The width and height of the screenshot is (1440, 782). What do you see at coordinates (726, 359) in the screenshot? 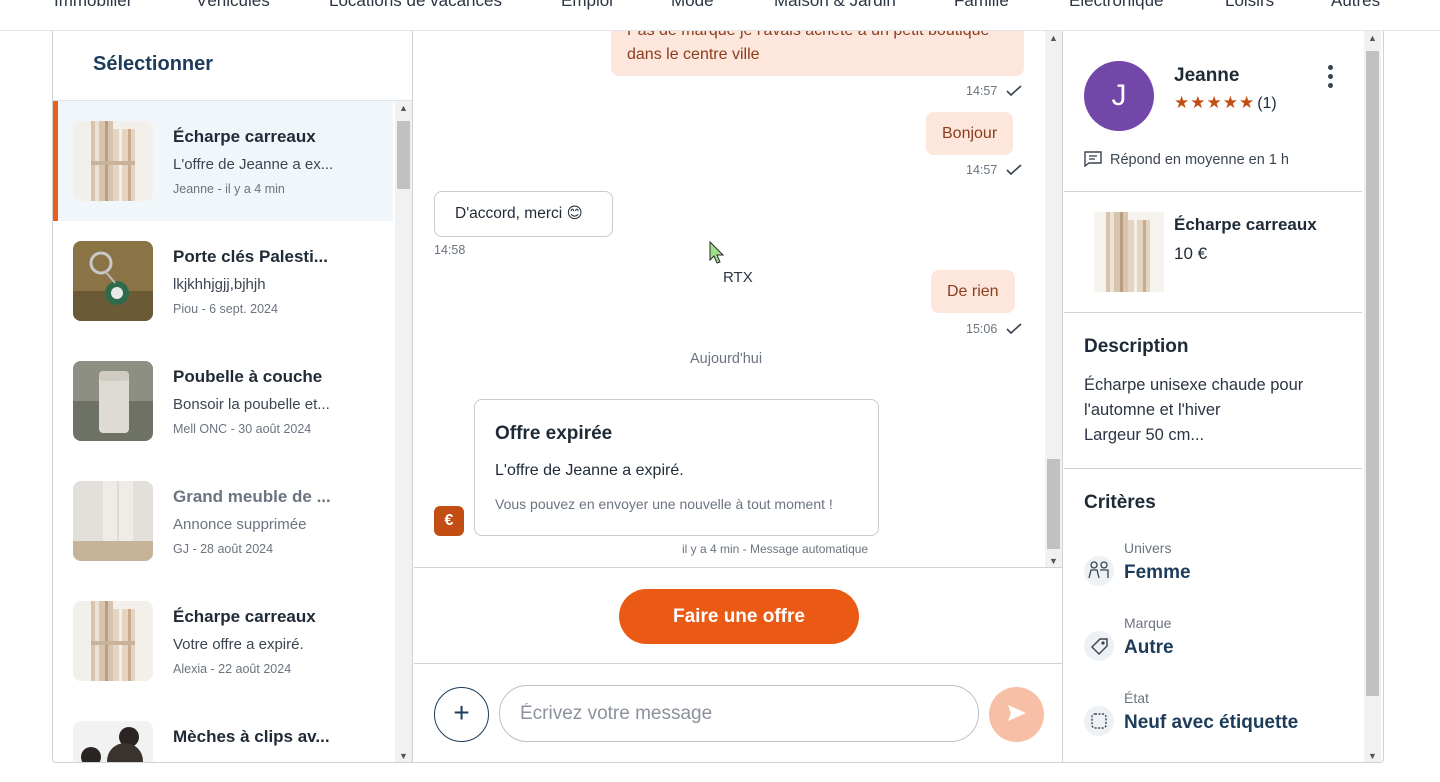
I see `day-separator: Aujourd'hui` at bounding box center [726, 359].